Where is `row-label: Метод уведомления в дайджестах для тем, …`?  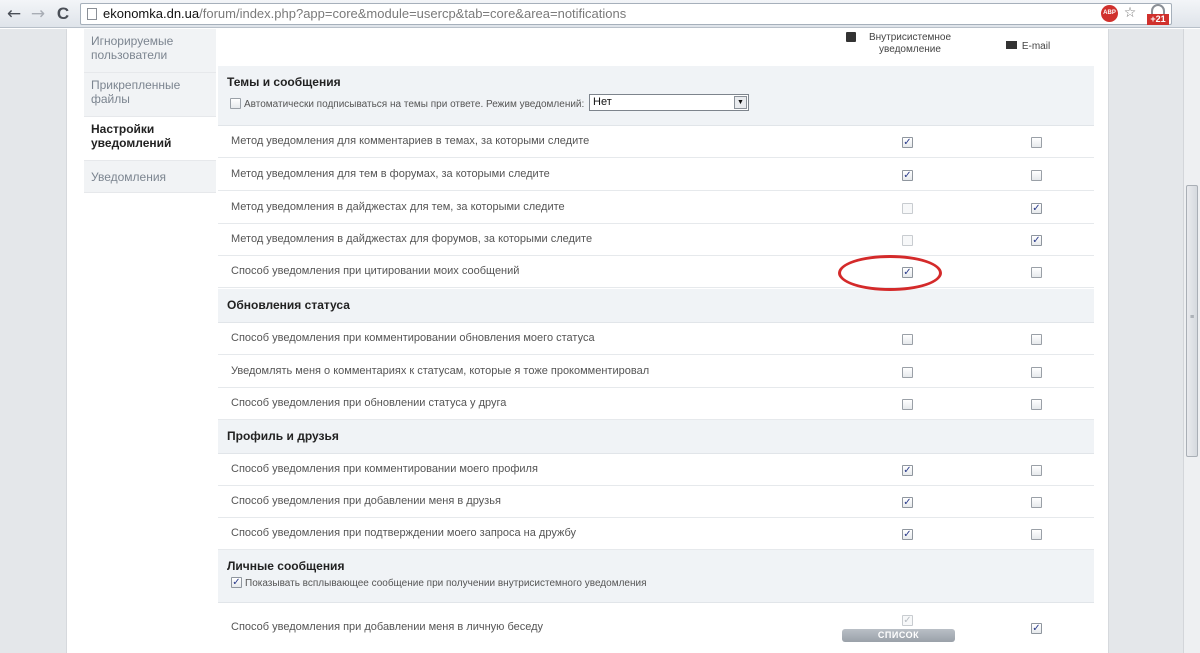 row-label: Метод уведомления в дайджестах для тем, … is located at coordinates (398, 207).